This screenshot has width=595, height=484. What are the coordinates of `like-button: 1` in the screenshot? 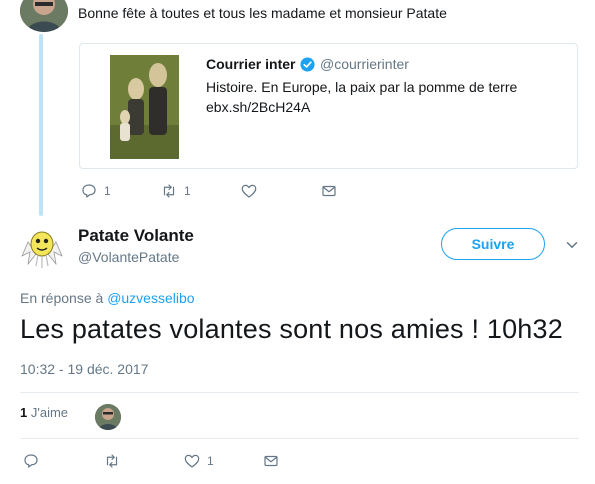 It's located at (198, 461).